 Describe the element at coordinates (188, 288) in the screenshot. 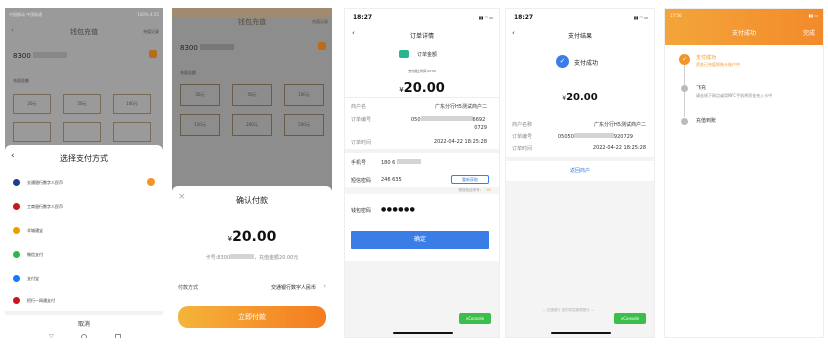

I see `method-label: 付款方式` at that location.